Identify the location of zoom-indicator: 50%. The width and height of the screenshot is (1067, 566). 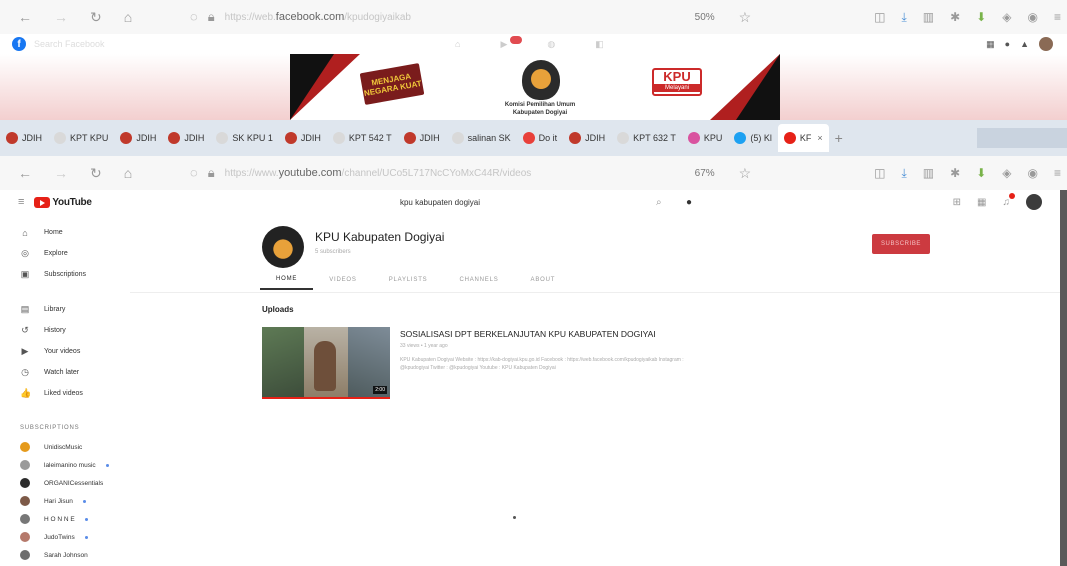
(715, 17).